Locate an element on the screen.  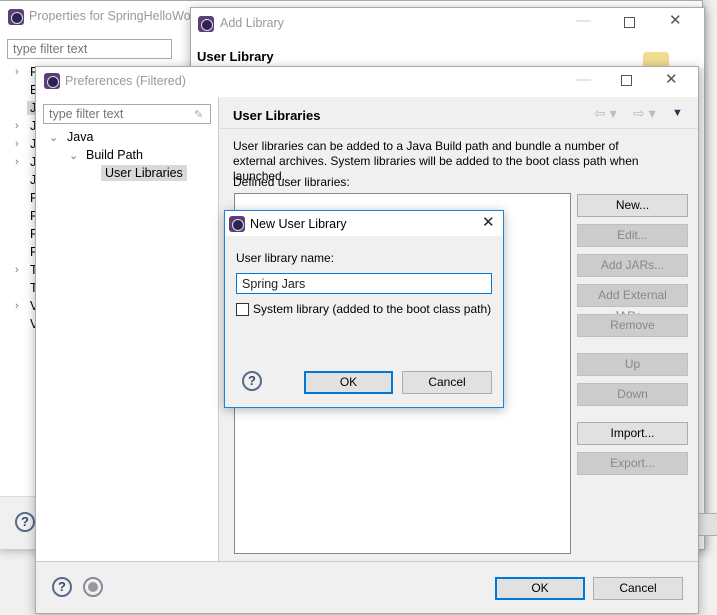
dialog-close-button: ✕ is located at coordinates (488, 222).